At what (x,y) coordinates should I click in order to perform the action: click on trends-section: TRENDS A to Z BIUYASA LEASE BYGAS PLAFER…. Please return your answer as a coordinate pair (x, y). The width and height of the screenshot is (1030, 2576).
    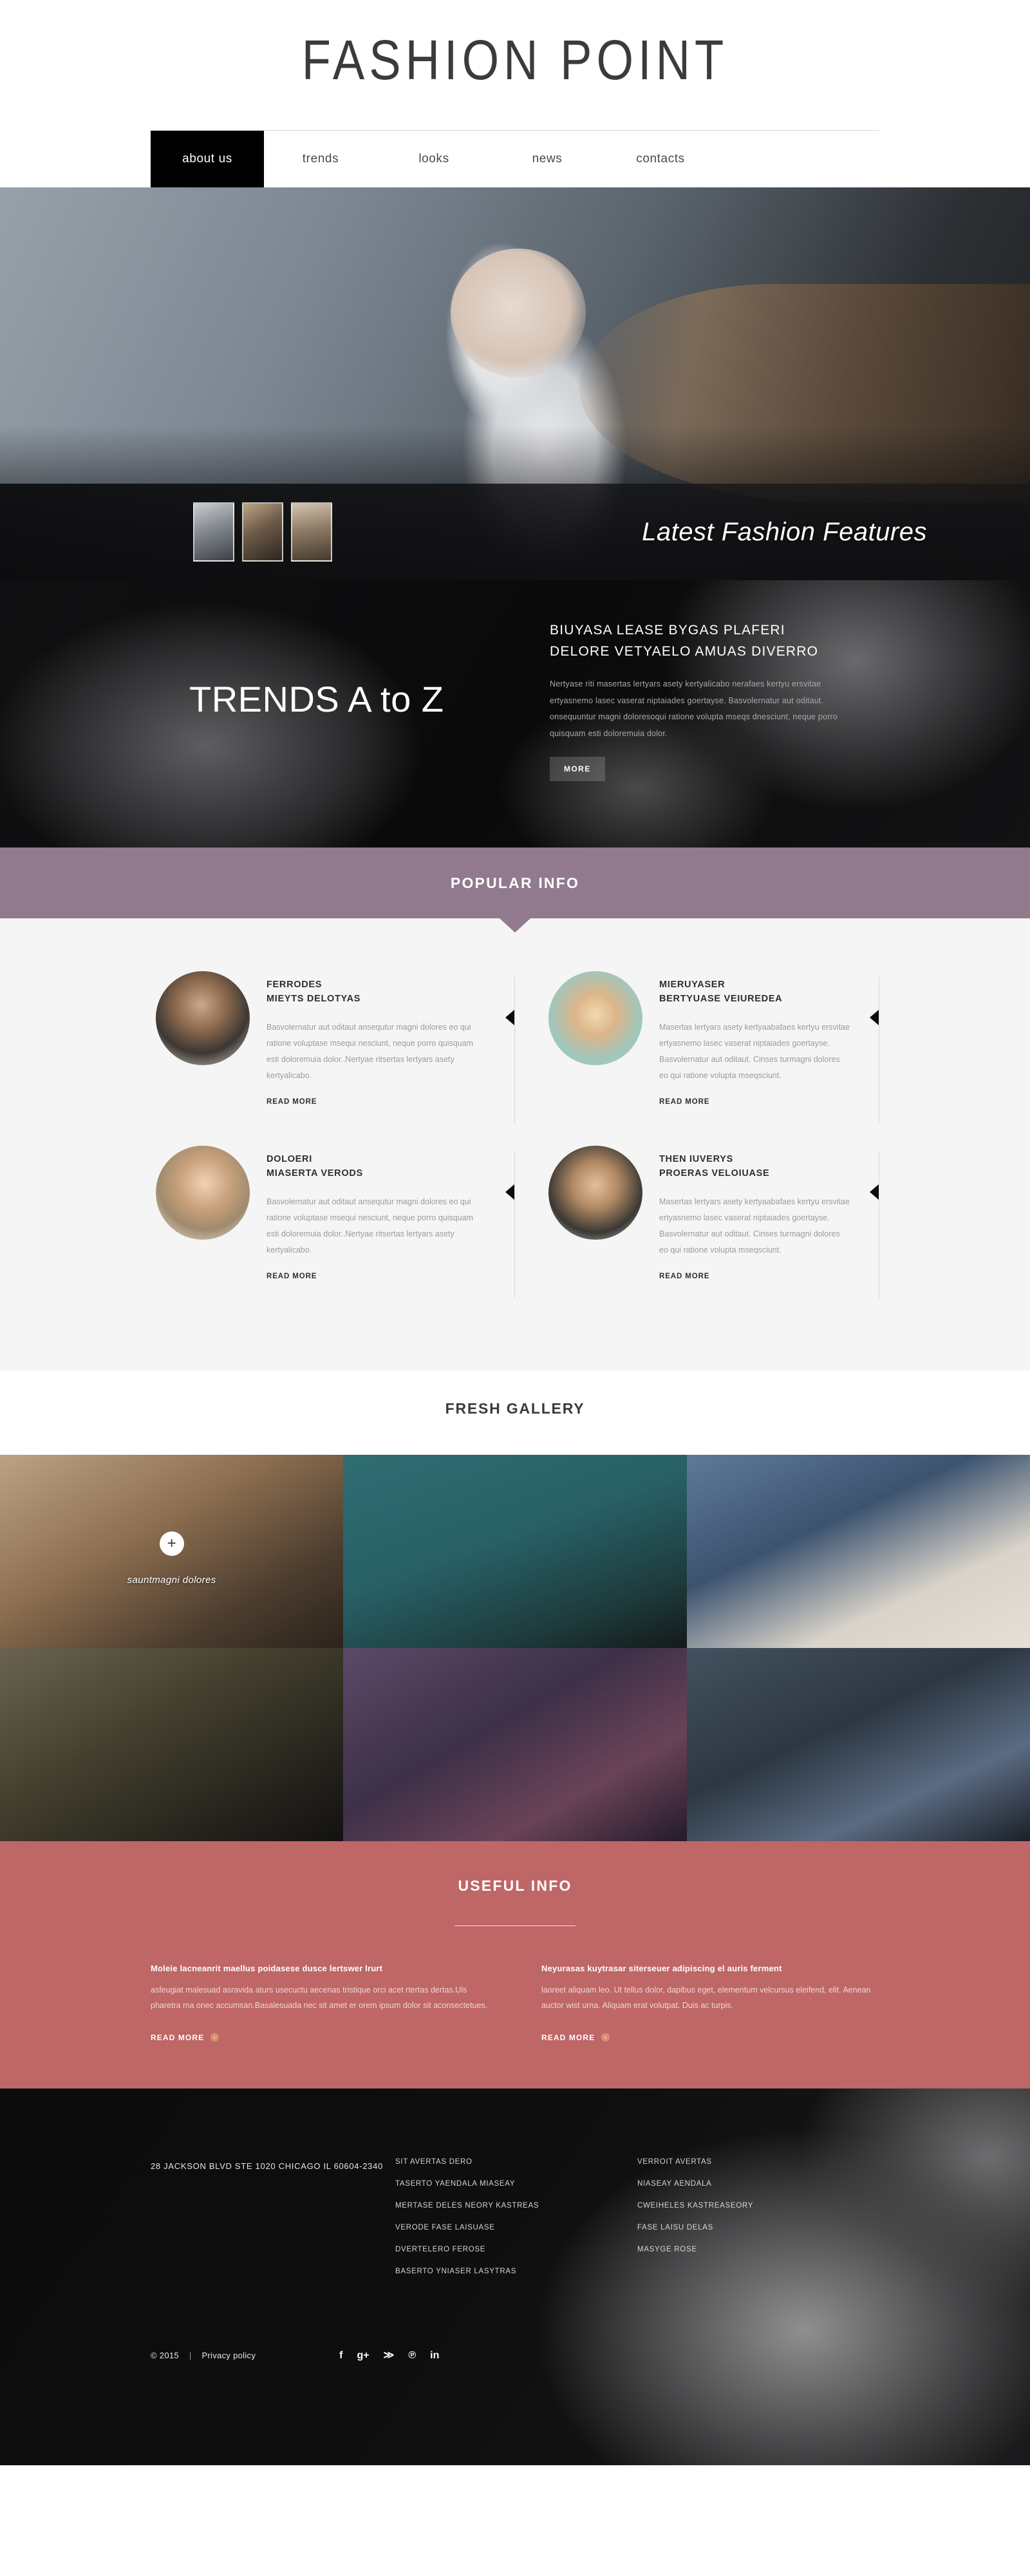
    Looking at the image, I should click on (515, 714).